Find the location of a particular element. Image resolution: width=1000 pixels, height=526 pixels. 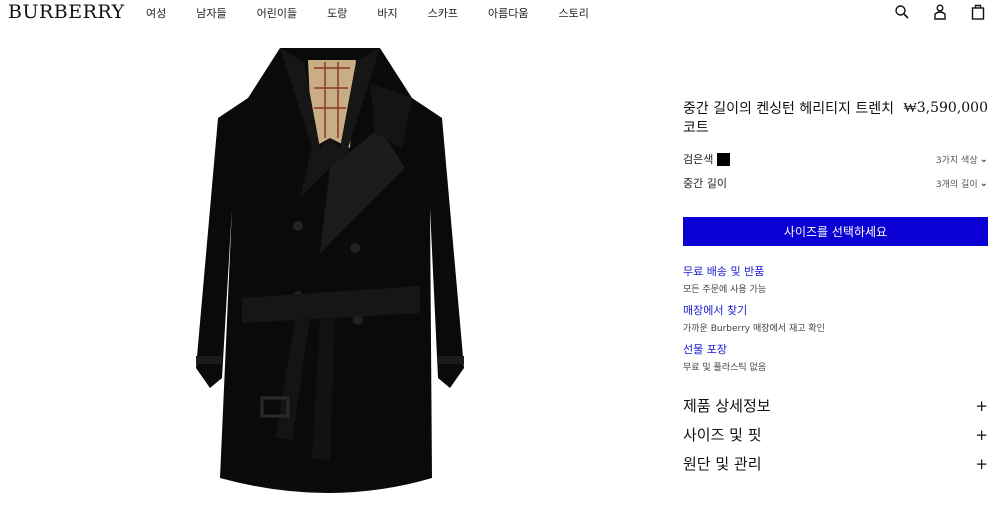

title-row: 중간 길이의 켄싱턴 헤리티지 트렌치 코트 ₩3,590,000 is located at coordinates (835, 119).